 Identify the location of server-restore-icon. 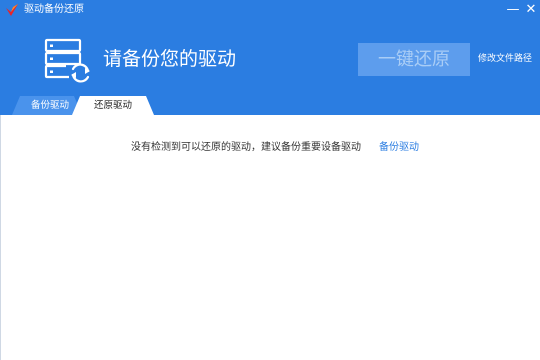
(67, 60).